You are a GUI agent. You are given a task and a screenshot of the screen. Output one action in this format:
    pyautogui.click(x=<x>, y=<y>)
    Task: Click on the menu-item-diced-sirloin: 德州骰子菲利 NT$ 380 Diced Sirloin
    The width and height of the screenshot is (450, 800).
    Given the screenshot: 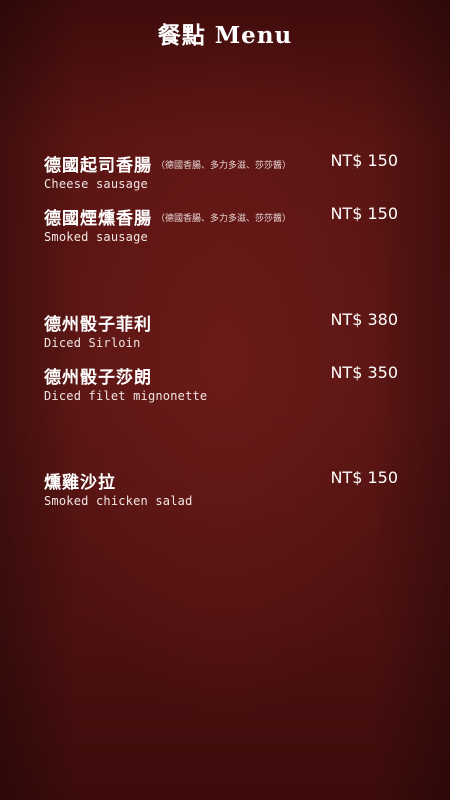 What is the action you would take?
    pyautogui.click(x=222, y=330)
    